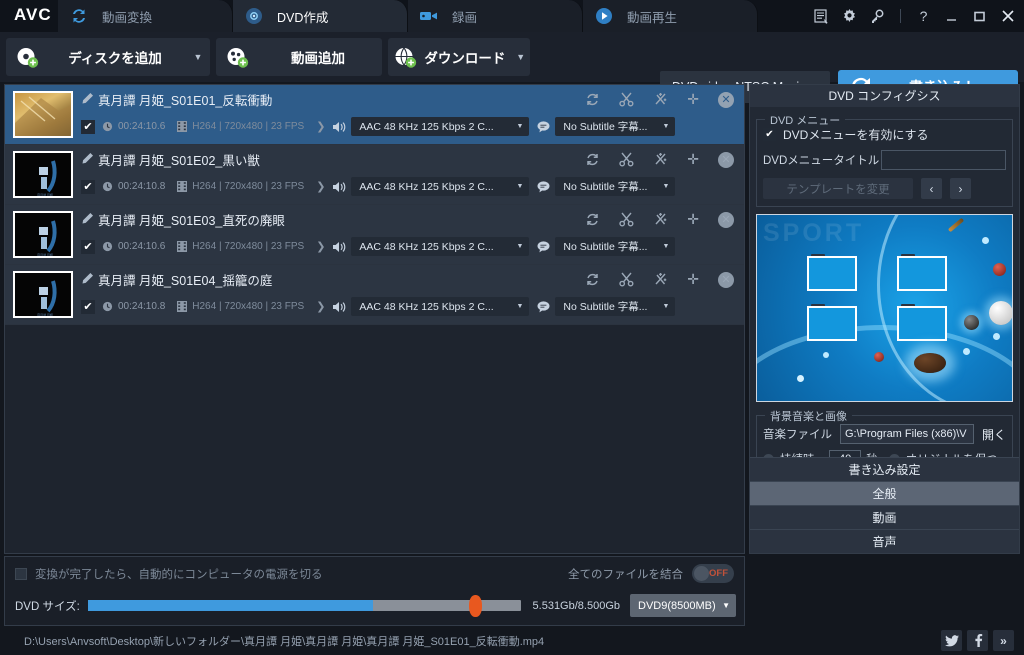 The width and height of the screenshot is (1024, 655). Describe the element at coordinates (1007, 16) in the screenshot. I see `close-icon` at that location.